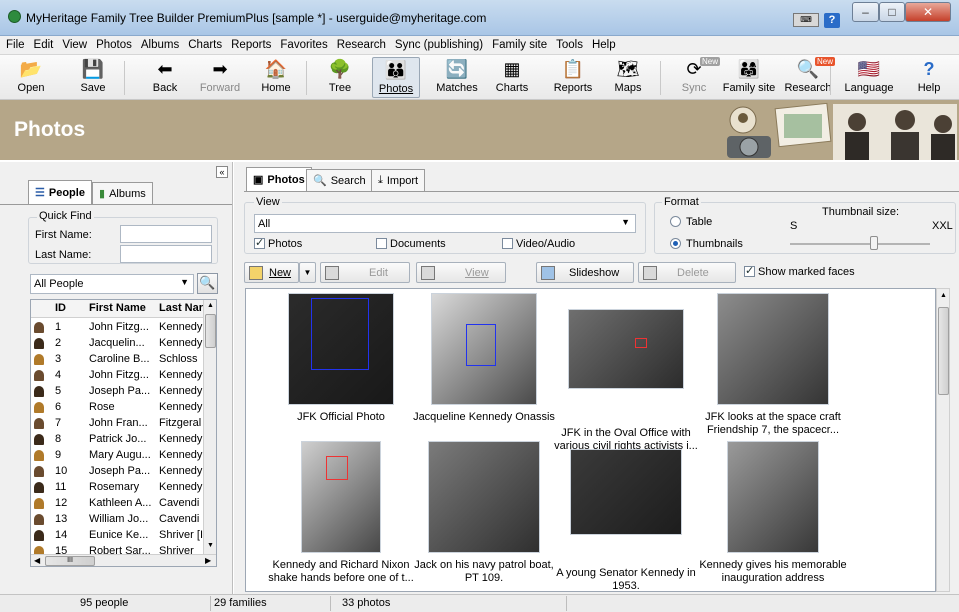  I want to click on tab-search: 🔍 Search, so click(339, 180).